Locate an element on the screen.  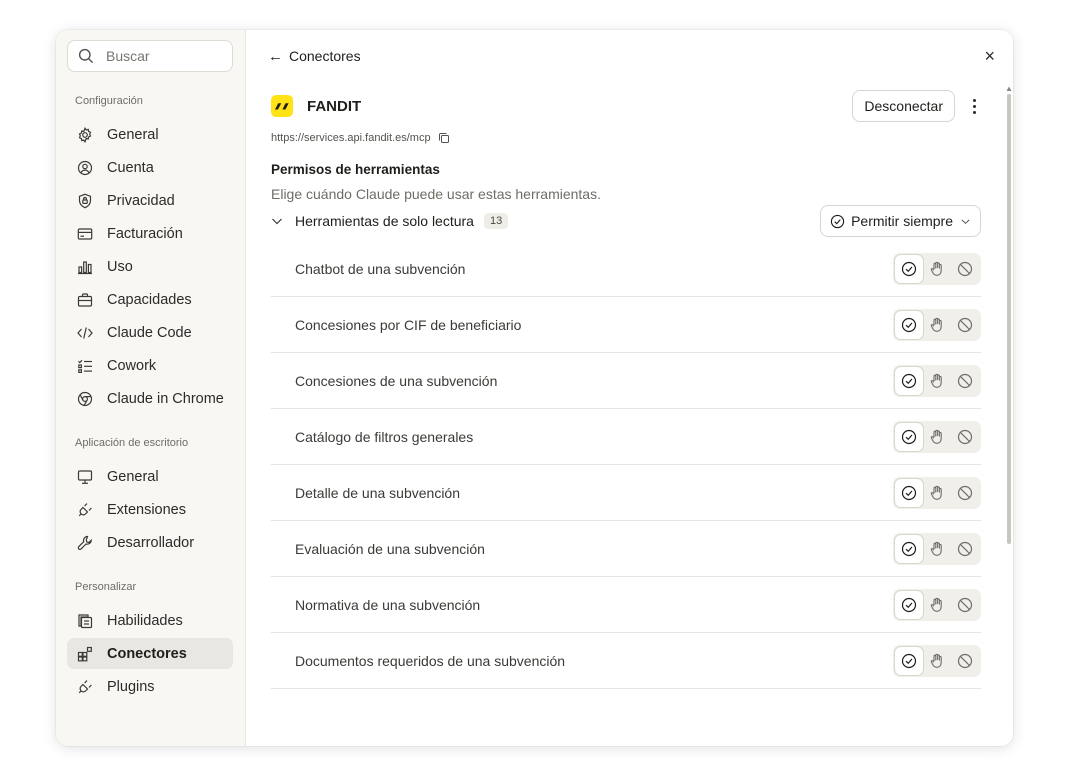
sidebar-item-habilidades: Habilidades is located at coordinates (150, 620).